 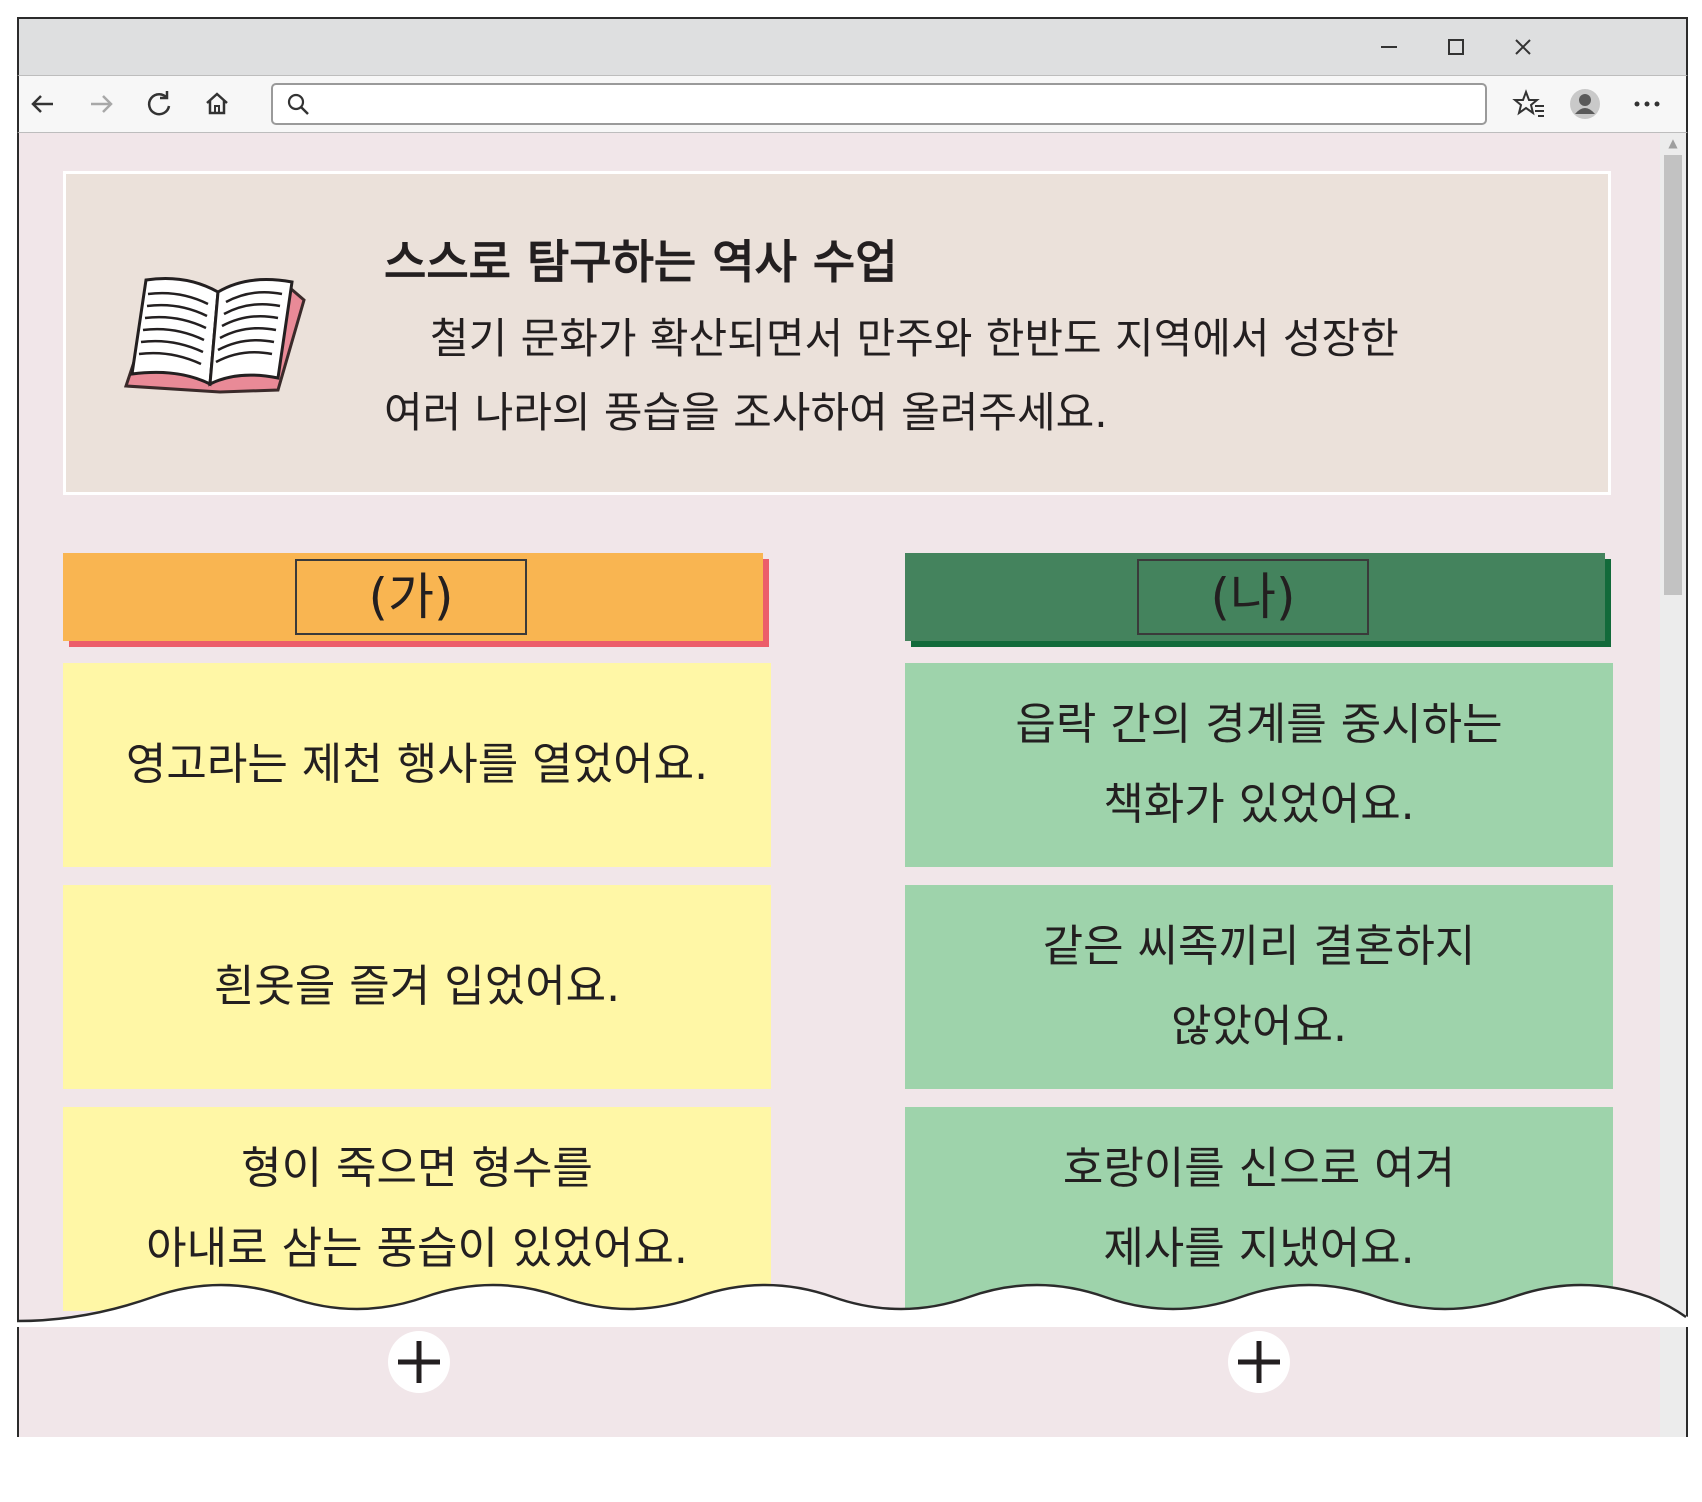 What do you see at coordinates (852, 1302) in the screenshot?
I see `torn-edge-decoration` at bounding box center [852, 1302].